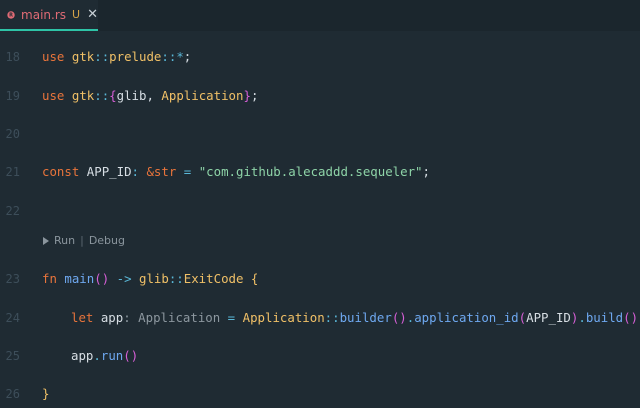  What do you see at coordinates (12, 134) in the screenshot?
I see `line-number: 20` at bounding box center [12, 134].